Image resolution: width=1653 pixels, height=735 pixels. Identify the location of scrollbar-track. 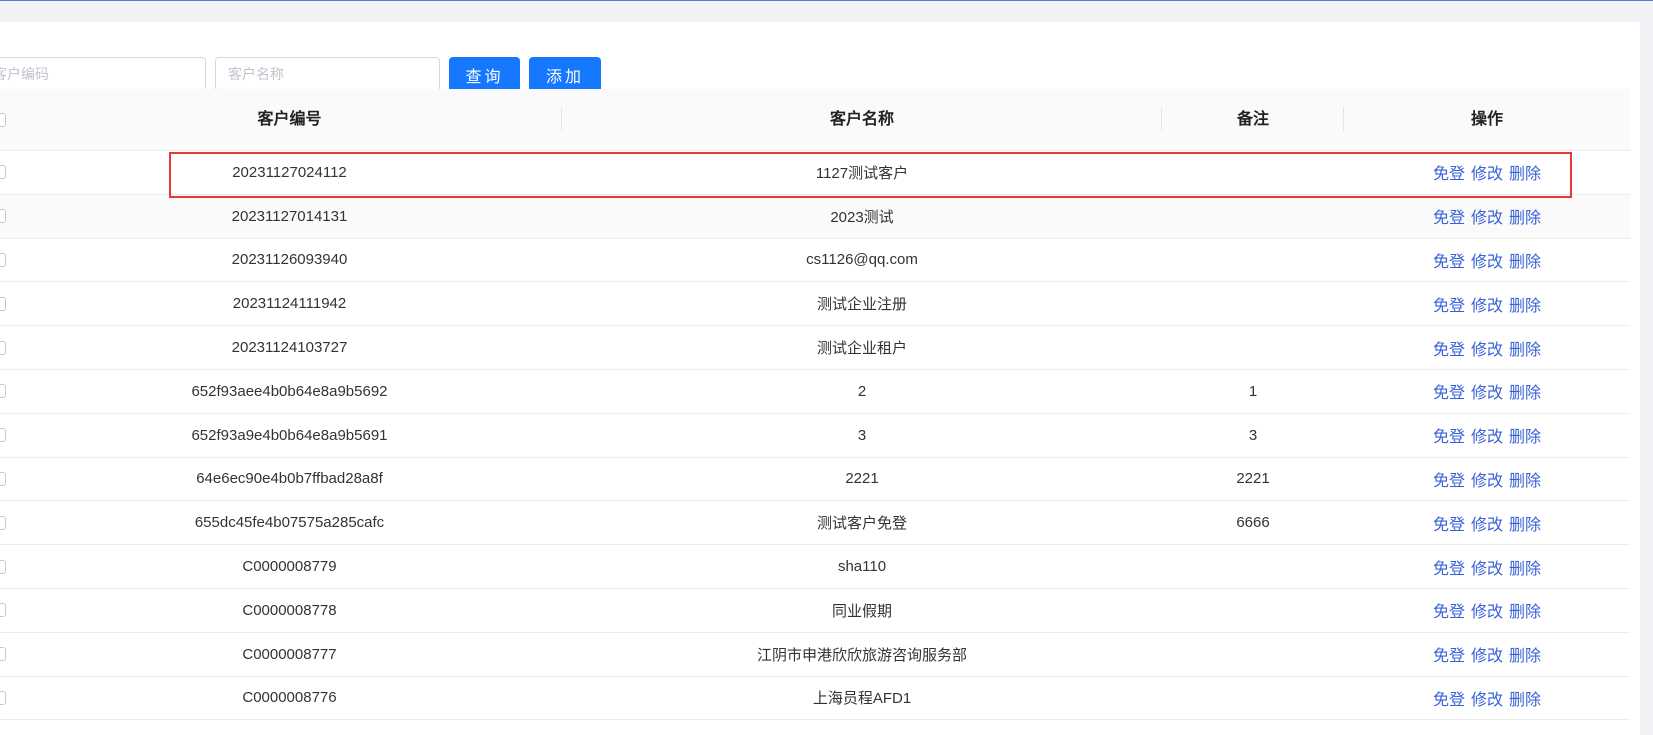
(1646, 378).